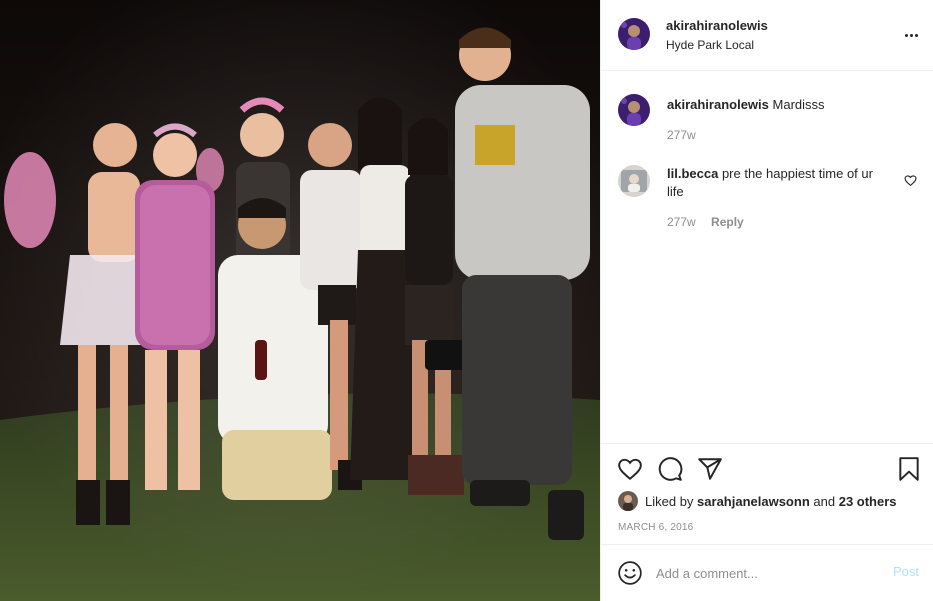 The image size is (933, 601). I want to click on add-comment-bar: Post, so click(767, 572).